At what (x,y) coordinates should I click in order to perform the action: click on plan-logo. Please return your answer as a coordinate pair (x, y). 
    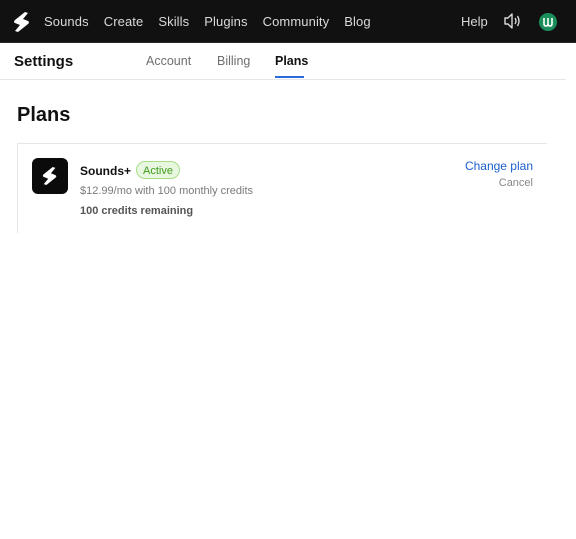
    Looking at the image, I should click on (50, 176).